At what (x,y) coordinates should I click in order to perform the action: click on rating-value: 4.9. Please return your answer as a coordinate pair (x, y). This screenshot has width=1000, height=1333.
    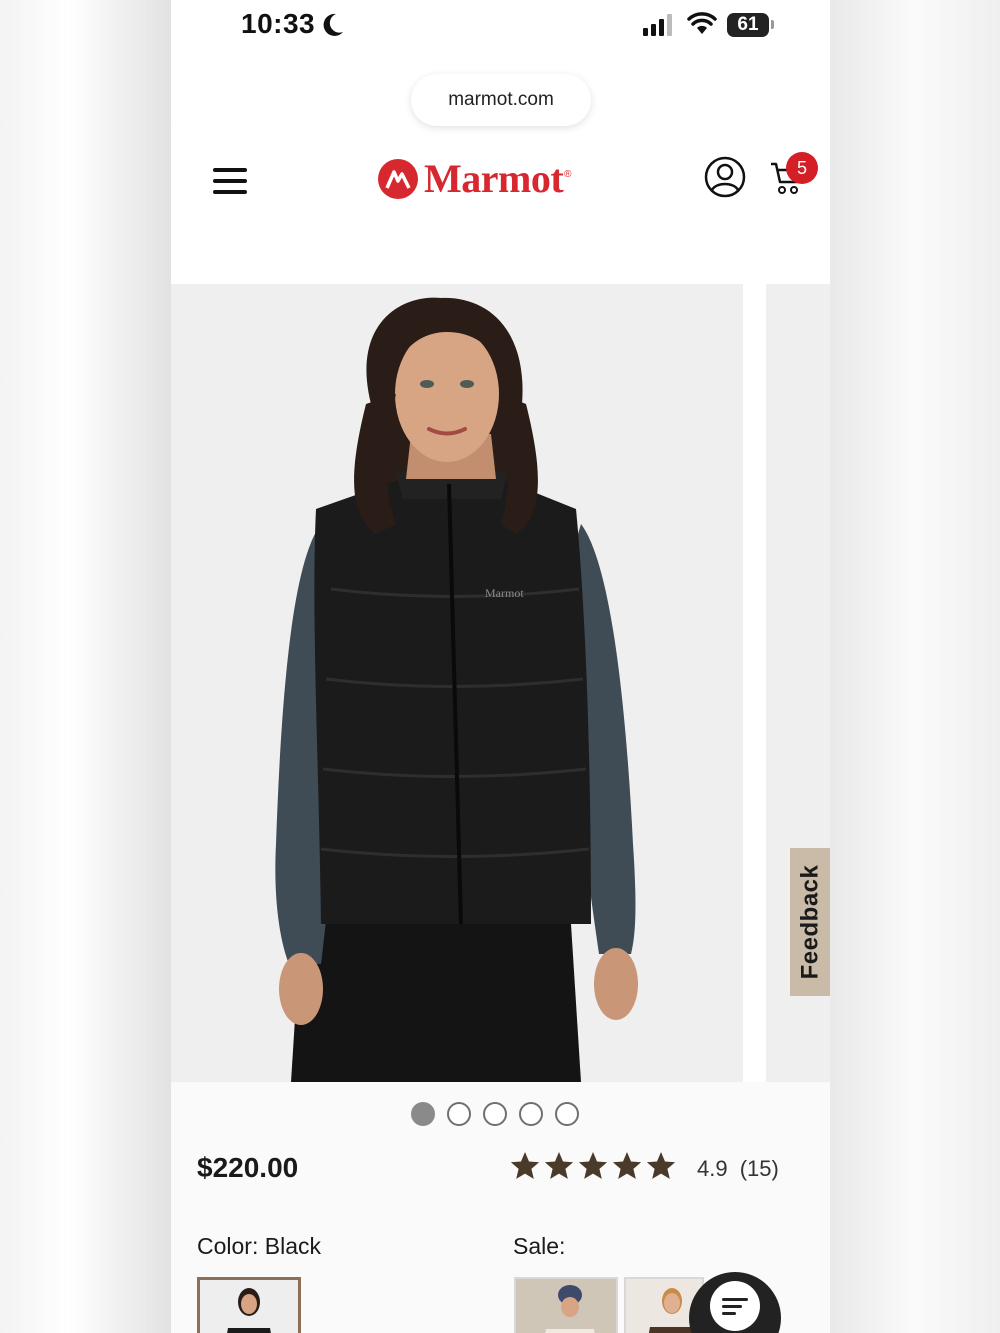
    Looking at the image, I should click on (712, 1168).